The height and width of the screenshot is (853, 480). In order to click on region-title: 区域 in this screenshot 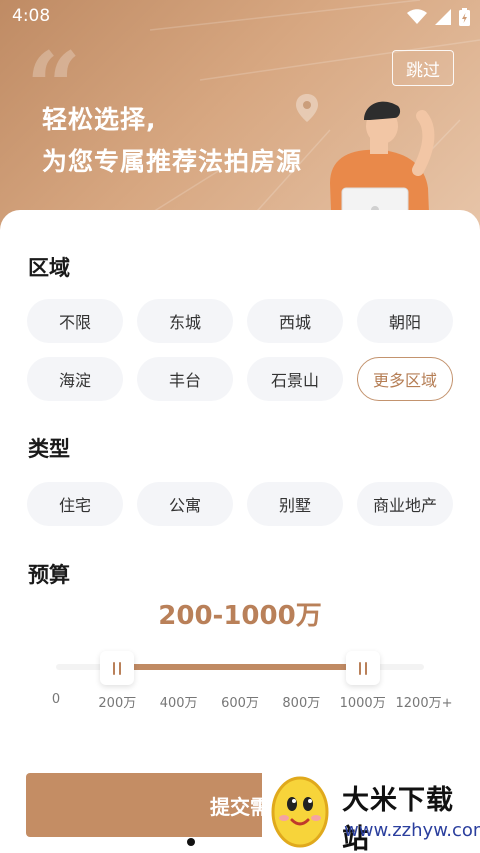, I will do `click(49, 268)`.